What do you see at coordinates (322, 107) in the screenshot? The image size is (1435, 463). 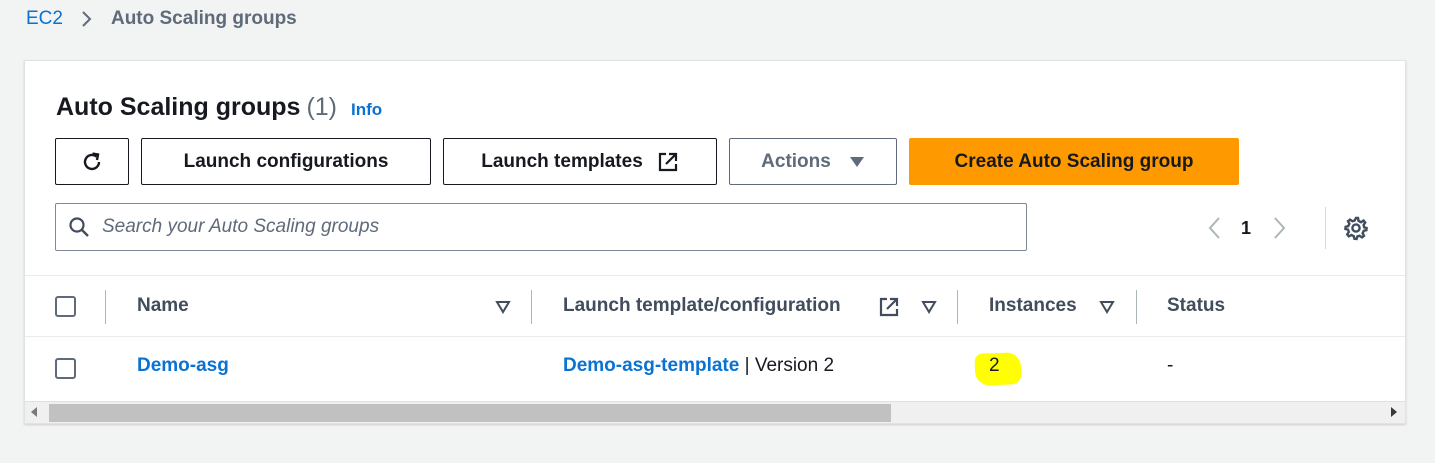 I see `group-count: (1)` at bounding box center [322, 107].